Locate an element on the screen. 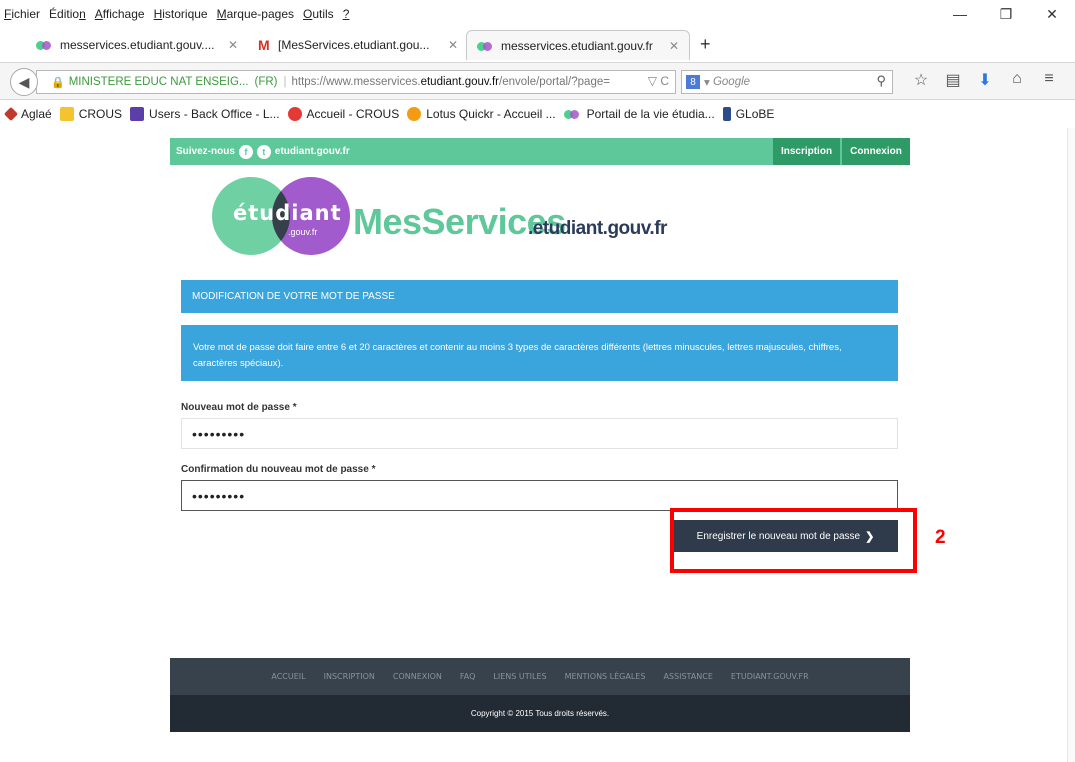 The width and height of the screenshot is (1075, 762). form-heading: MODIFICATION DE VOTRE MOT DE PASSE is located at coordinates (539, 296).